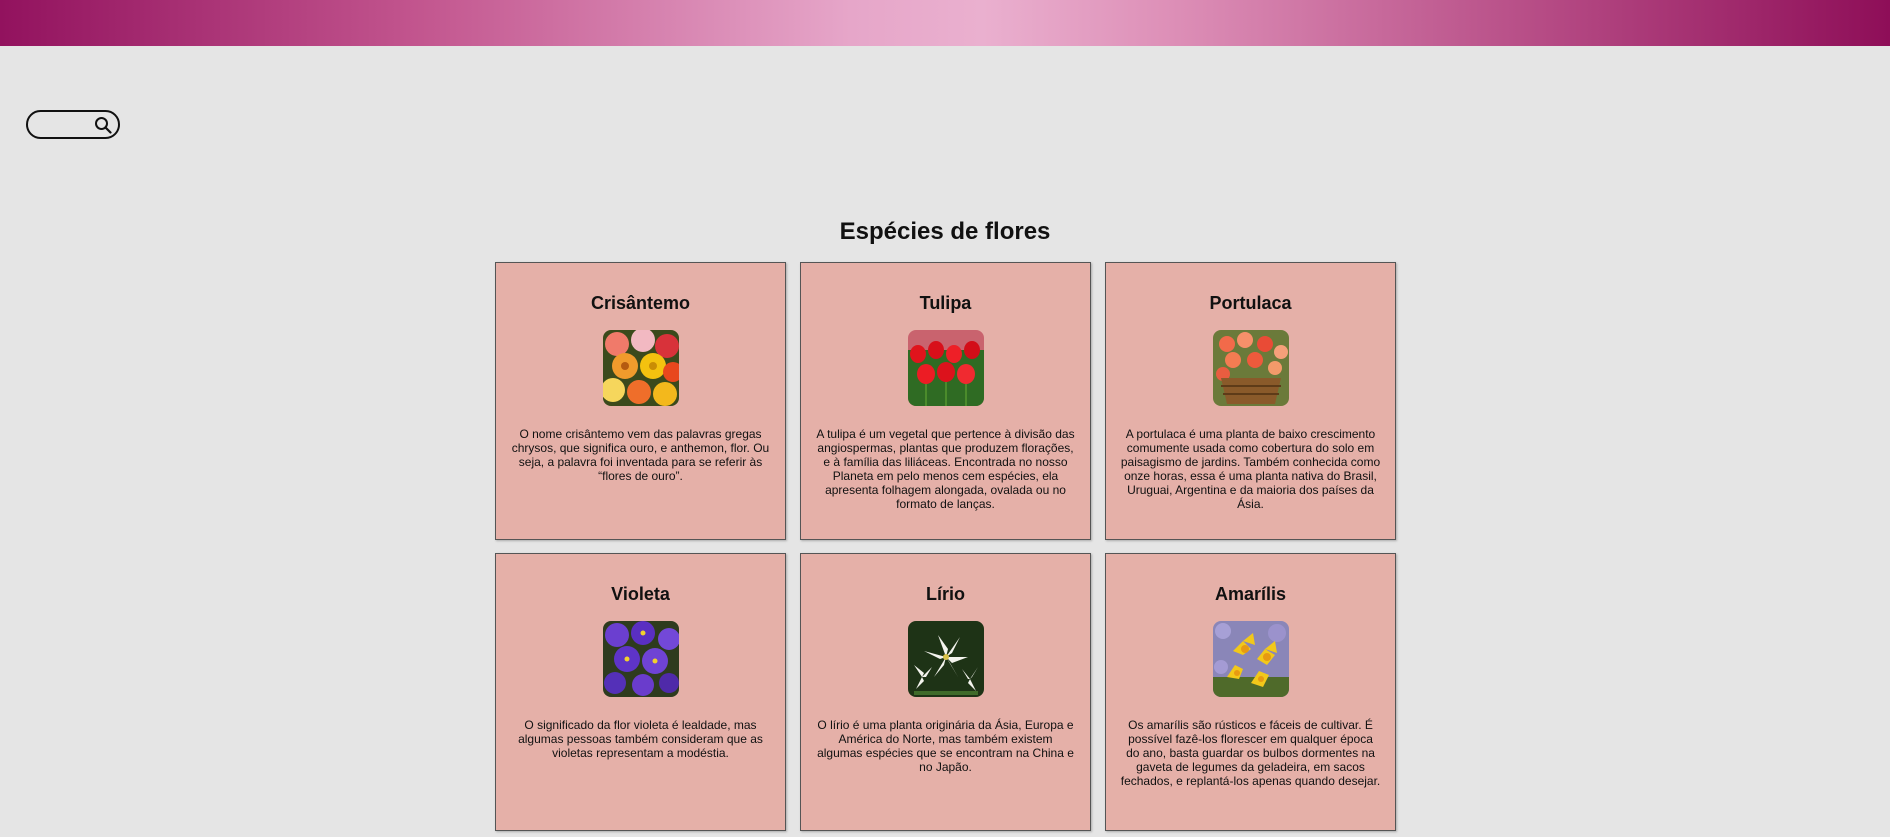  I want to click on portulaca-image-icon, so click(1251, 368).